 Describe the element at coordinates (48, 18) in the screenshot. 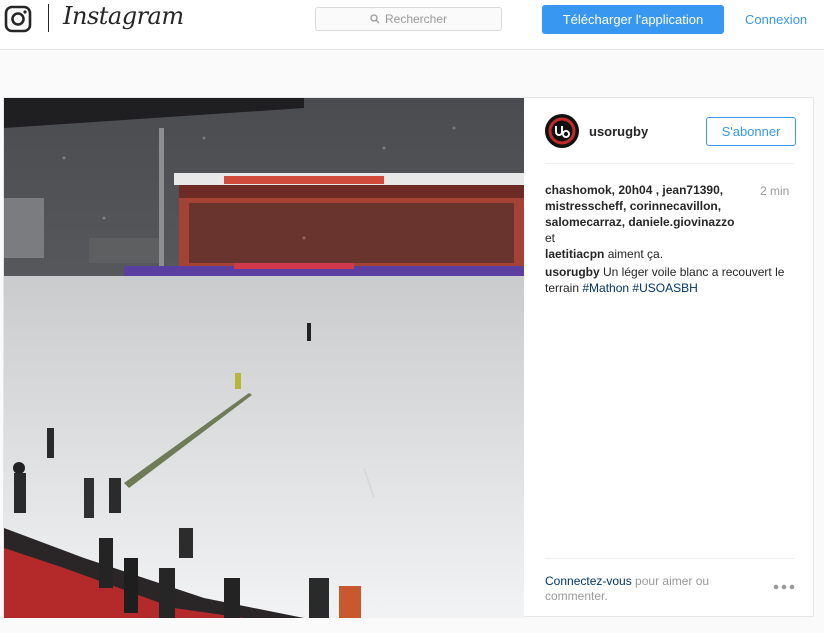

I see `logo-divider` at that location.